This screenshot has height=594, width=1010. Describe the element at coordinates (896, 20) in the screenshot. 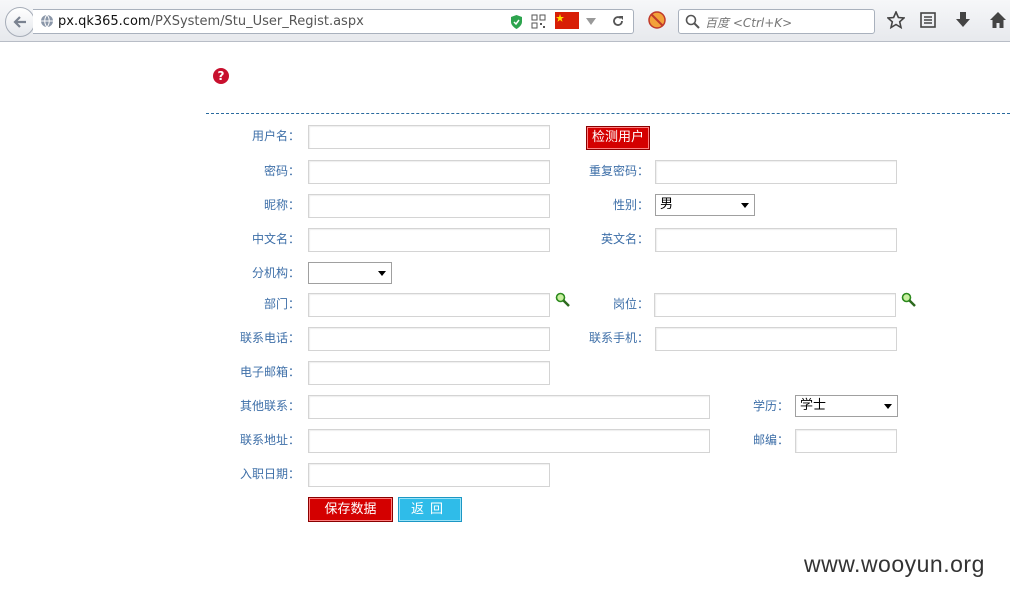

I see `bookmark-star-icon` at that location.